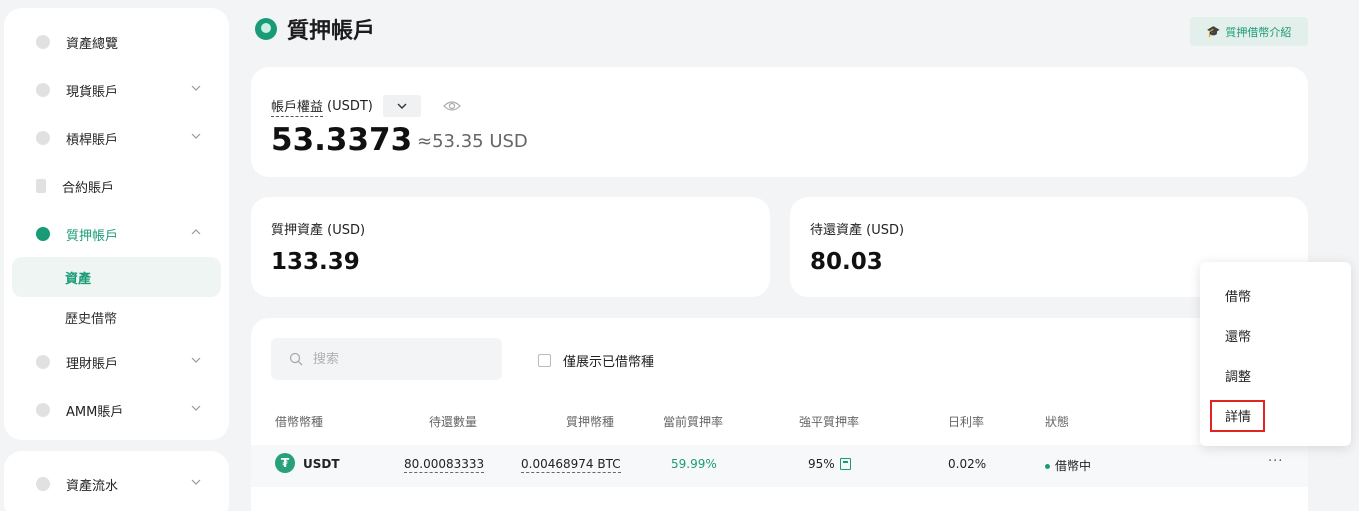 This screenshot has height=511, width=1359. I want to click on calculator-icon, so click(845, 464).